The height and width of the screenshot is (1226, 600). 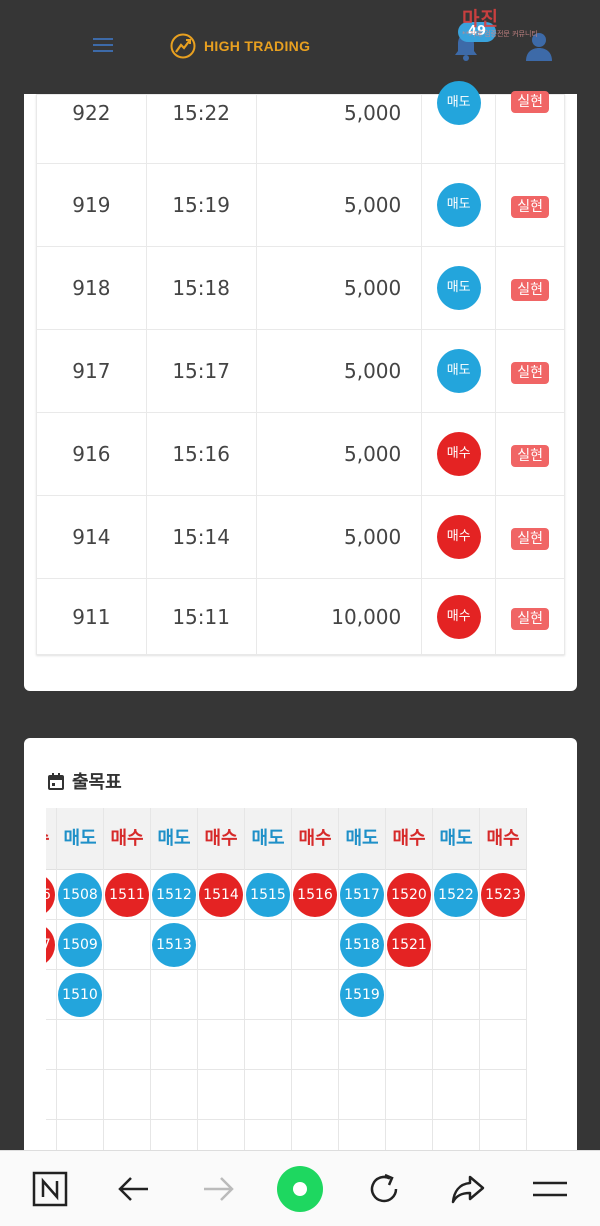 I want to click on grid-cell: 1516, so click(x=315, y=895).